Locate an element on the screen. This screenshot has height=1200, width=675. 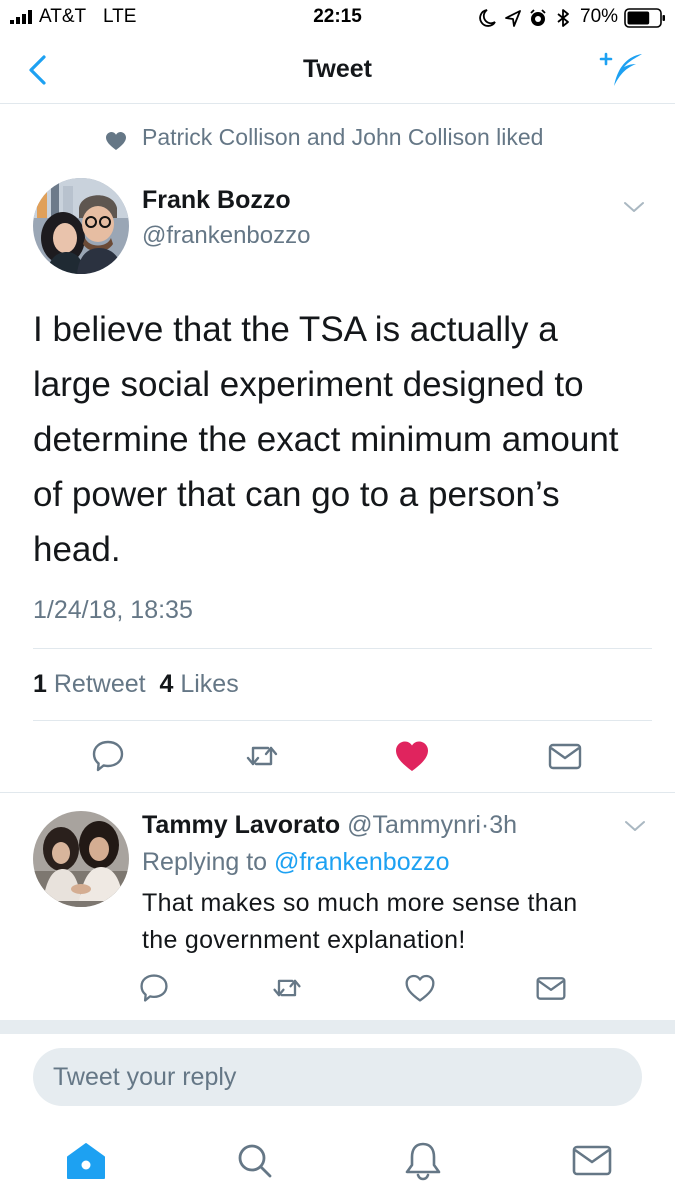
replying-to-label: Replying to is located at coordinates (205, 862).